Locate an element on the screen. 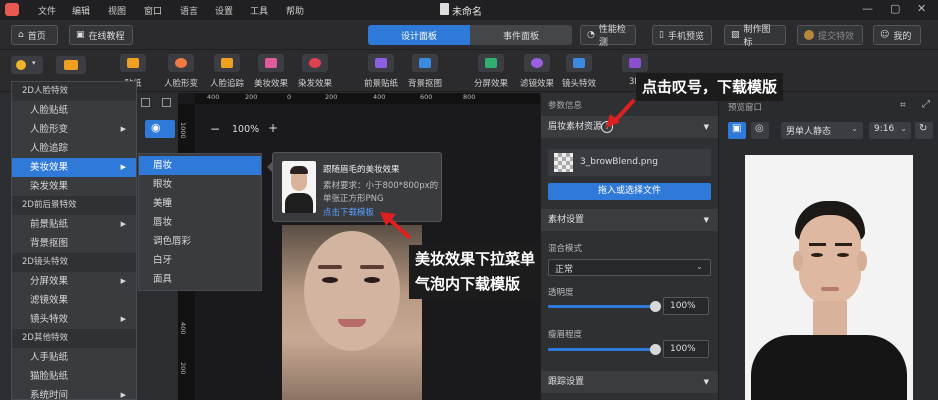  feat-split-screen: 分屏效果 is located at coordinates (491, 71).